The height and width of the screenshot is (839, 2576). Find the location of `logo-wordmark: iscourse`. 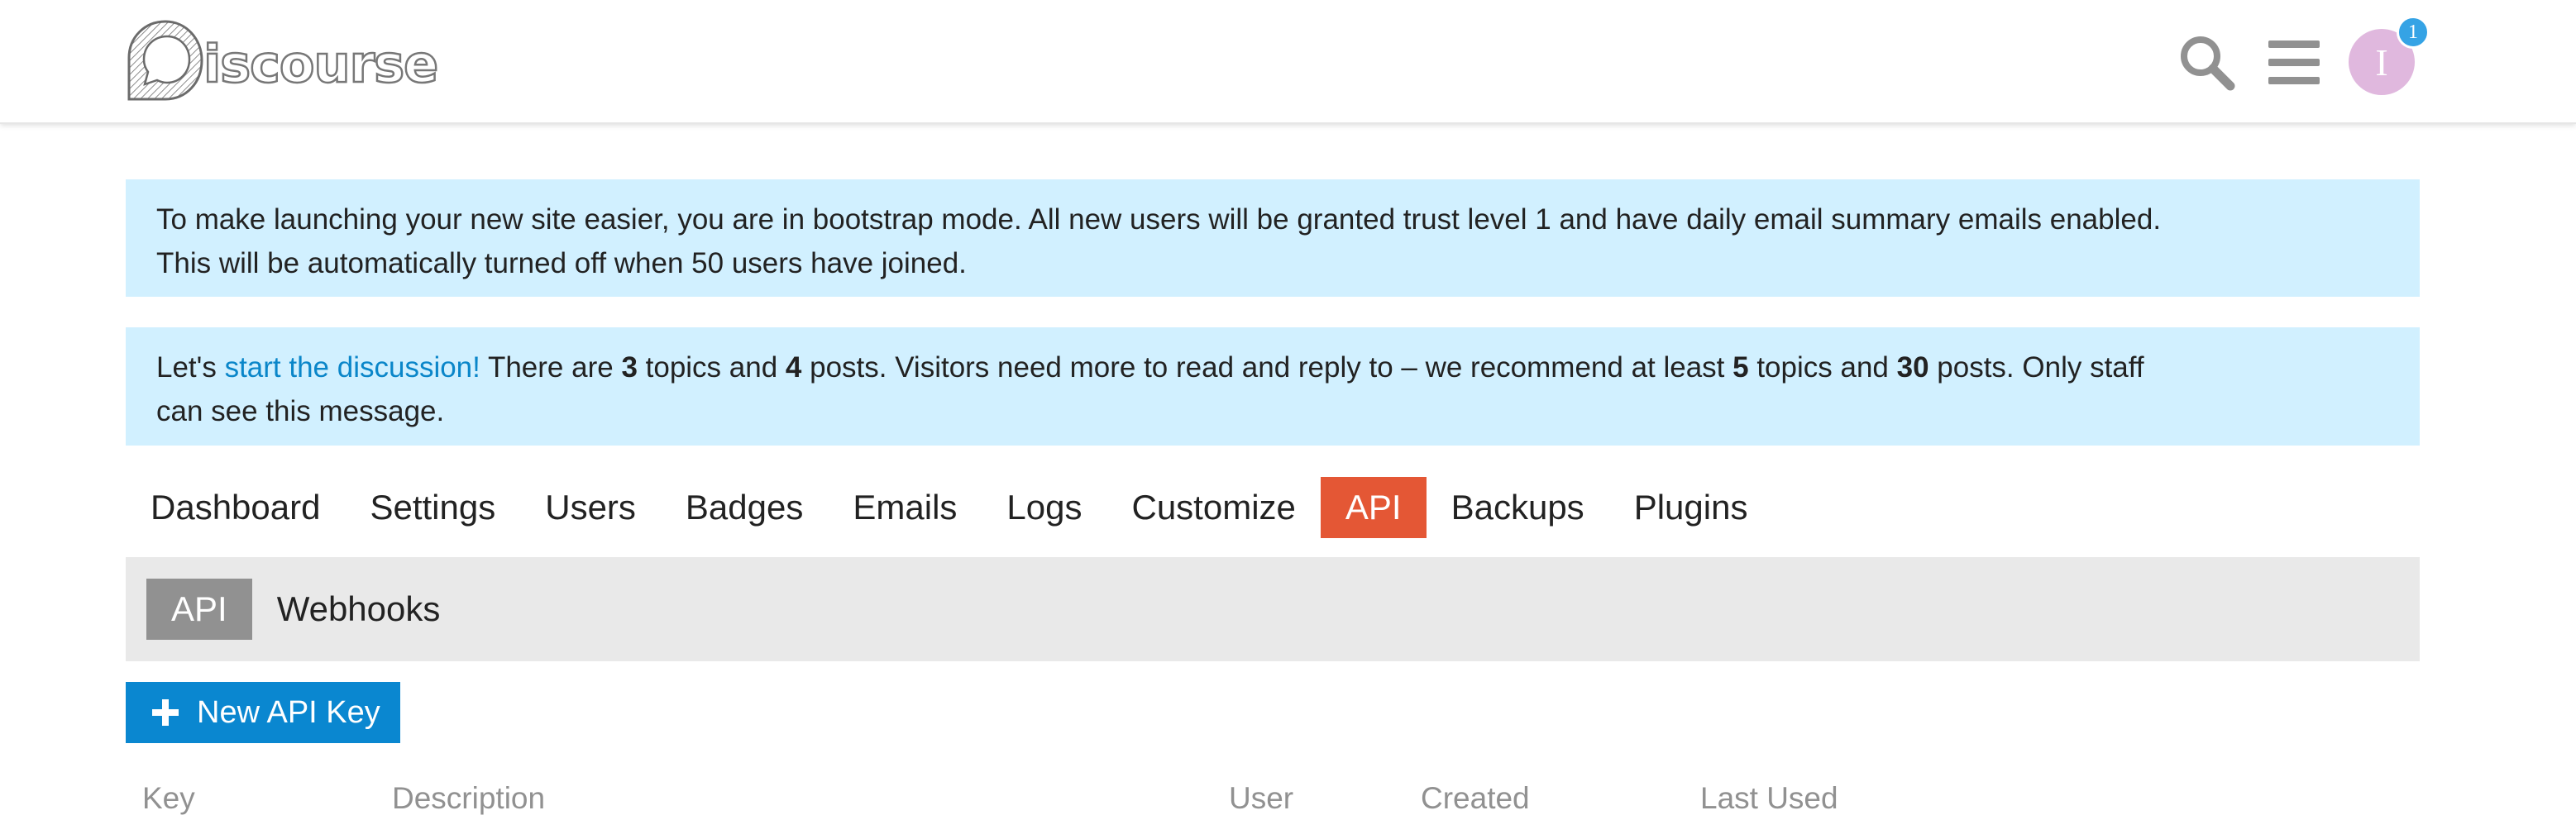

logo-wordmark: iscourse is located at coordinates (321, 64).